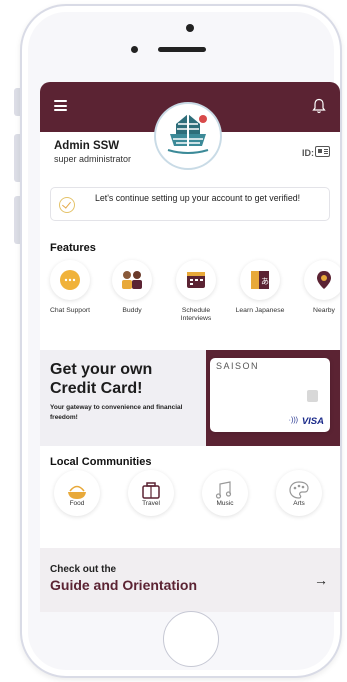  I want to click on card-brand: SAISON, so click(238, 366).